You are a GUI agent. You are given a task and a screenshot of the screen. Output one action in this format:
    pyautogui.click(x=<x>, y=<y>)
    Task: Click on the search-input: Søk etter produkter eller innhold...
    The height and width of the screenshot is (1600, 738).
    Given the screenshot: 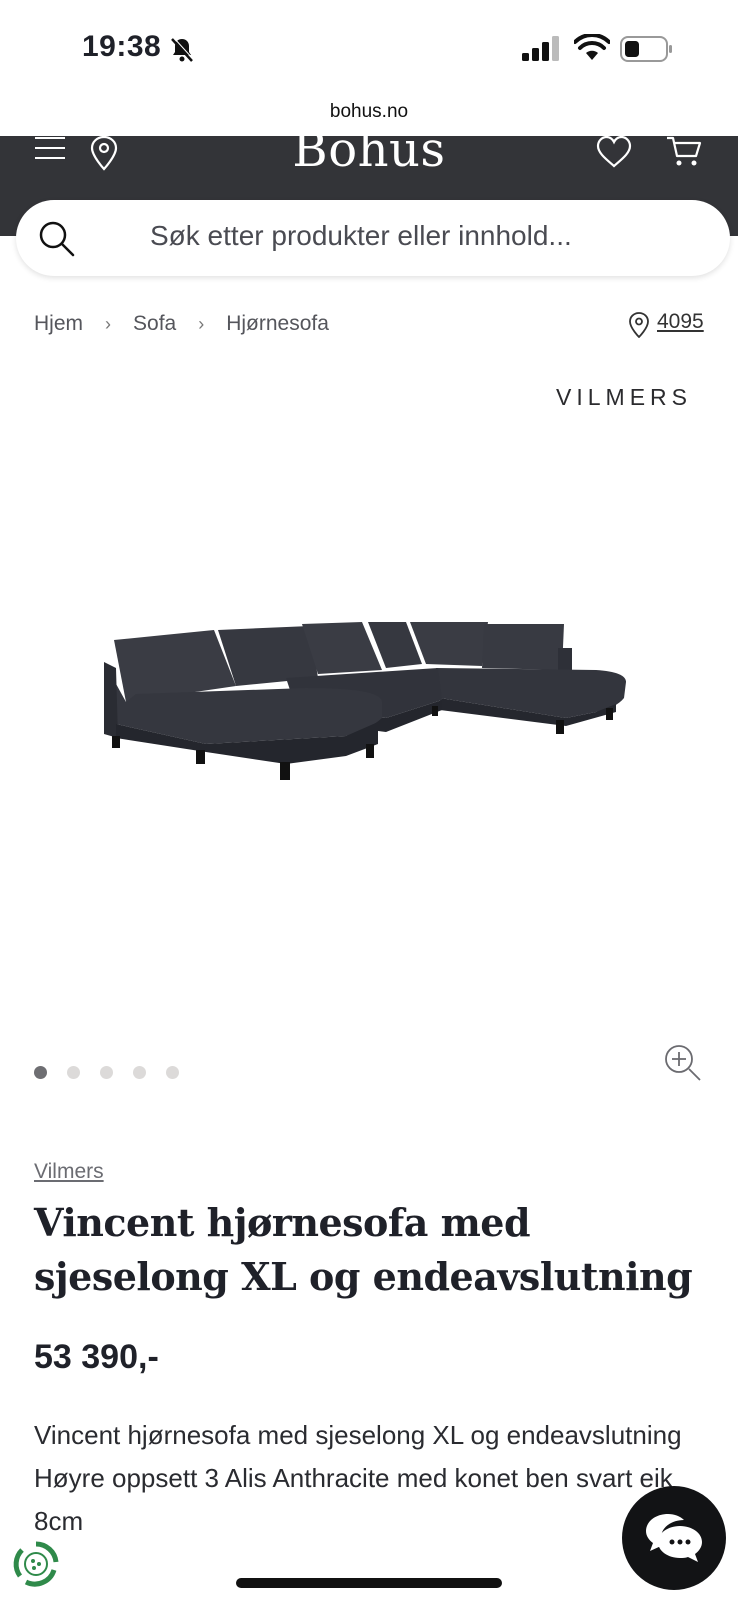 What is the action you would take?
    pyautogui.click(x=373, y=238)
    